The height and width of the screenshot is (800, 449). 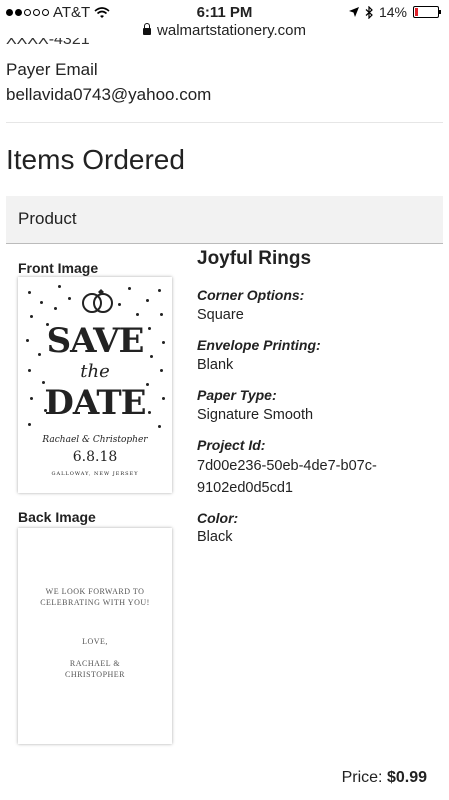 I want to click on paper-type-value: Signature Smooth, so click(x=255, y=415).